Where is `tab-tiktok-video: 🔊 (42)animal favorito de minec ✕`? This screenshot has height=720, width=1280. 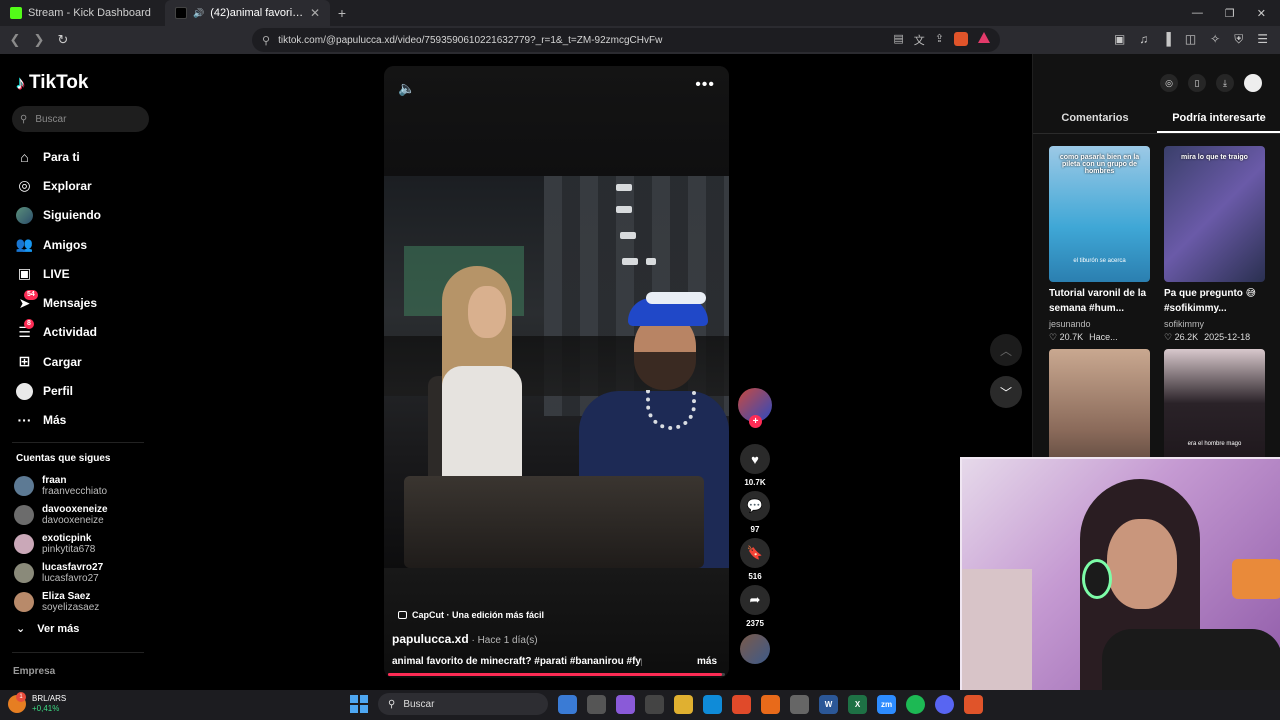 tab-tiktok-video: 🔊 (42)animal favorito de minec ✕ is located at coordinates (247, 13).